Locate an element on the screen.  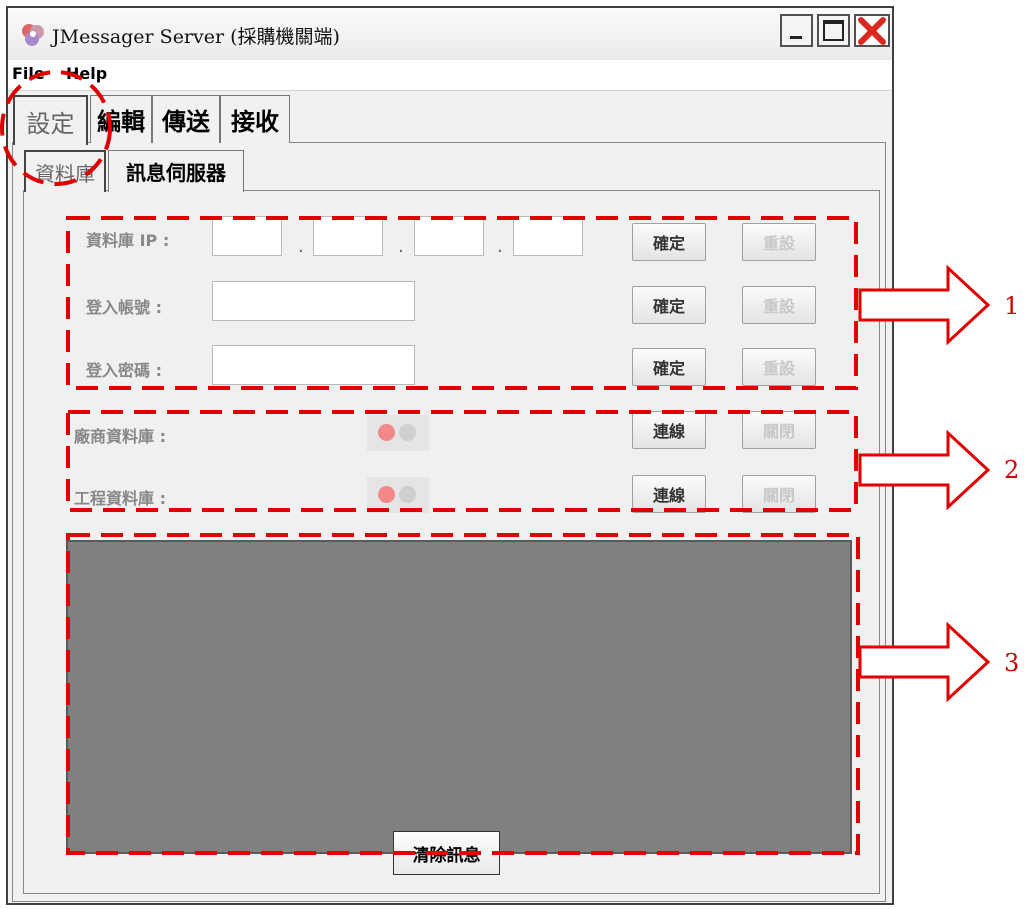
callout-number-2: 2 is located at coordinates (1012, 470).